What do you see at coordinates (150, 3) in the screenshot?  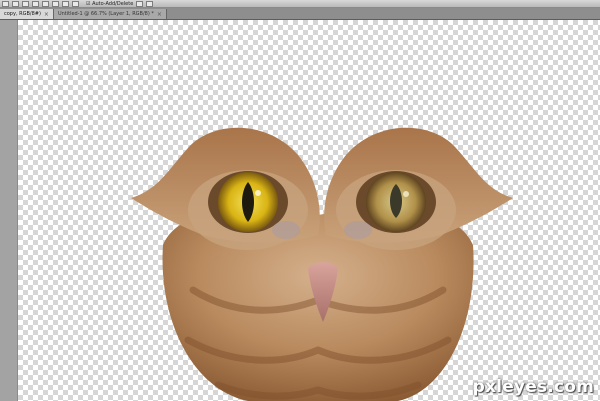 I see `path-add-icon` at bounding box center [150, 3].